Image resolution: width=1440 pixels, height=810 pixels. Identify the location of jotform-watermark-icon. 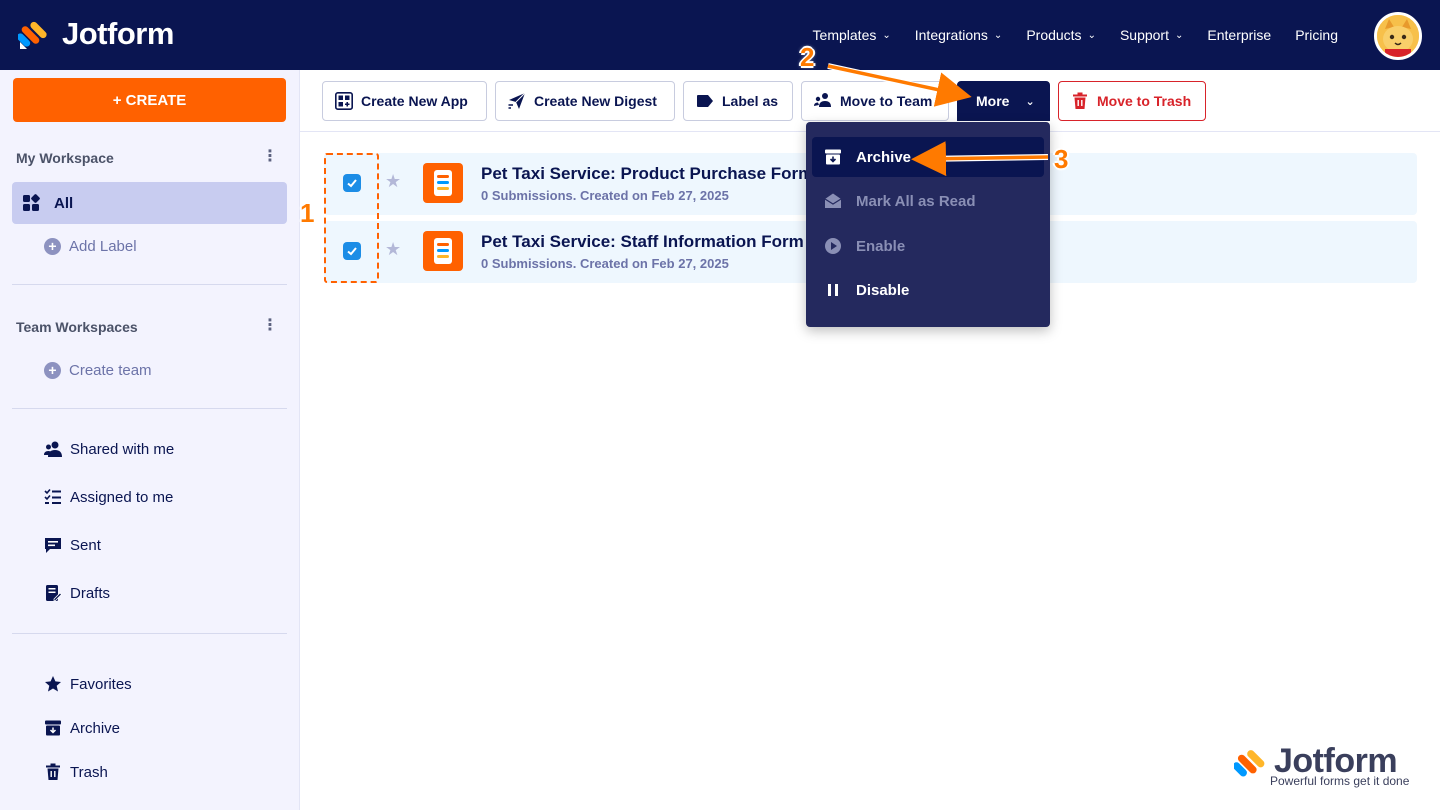
(1249, 763).